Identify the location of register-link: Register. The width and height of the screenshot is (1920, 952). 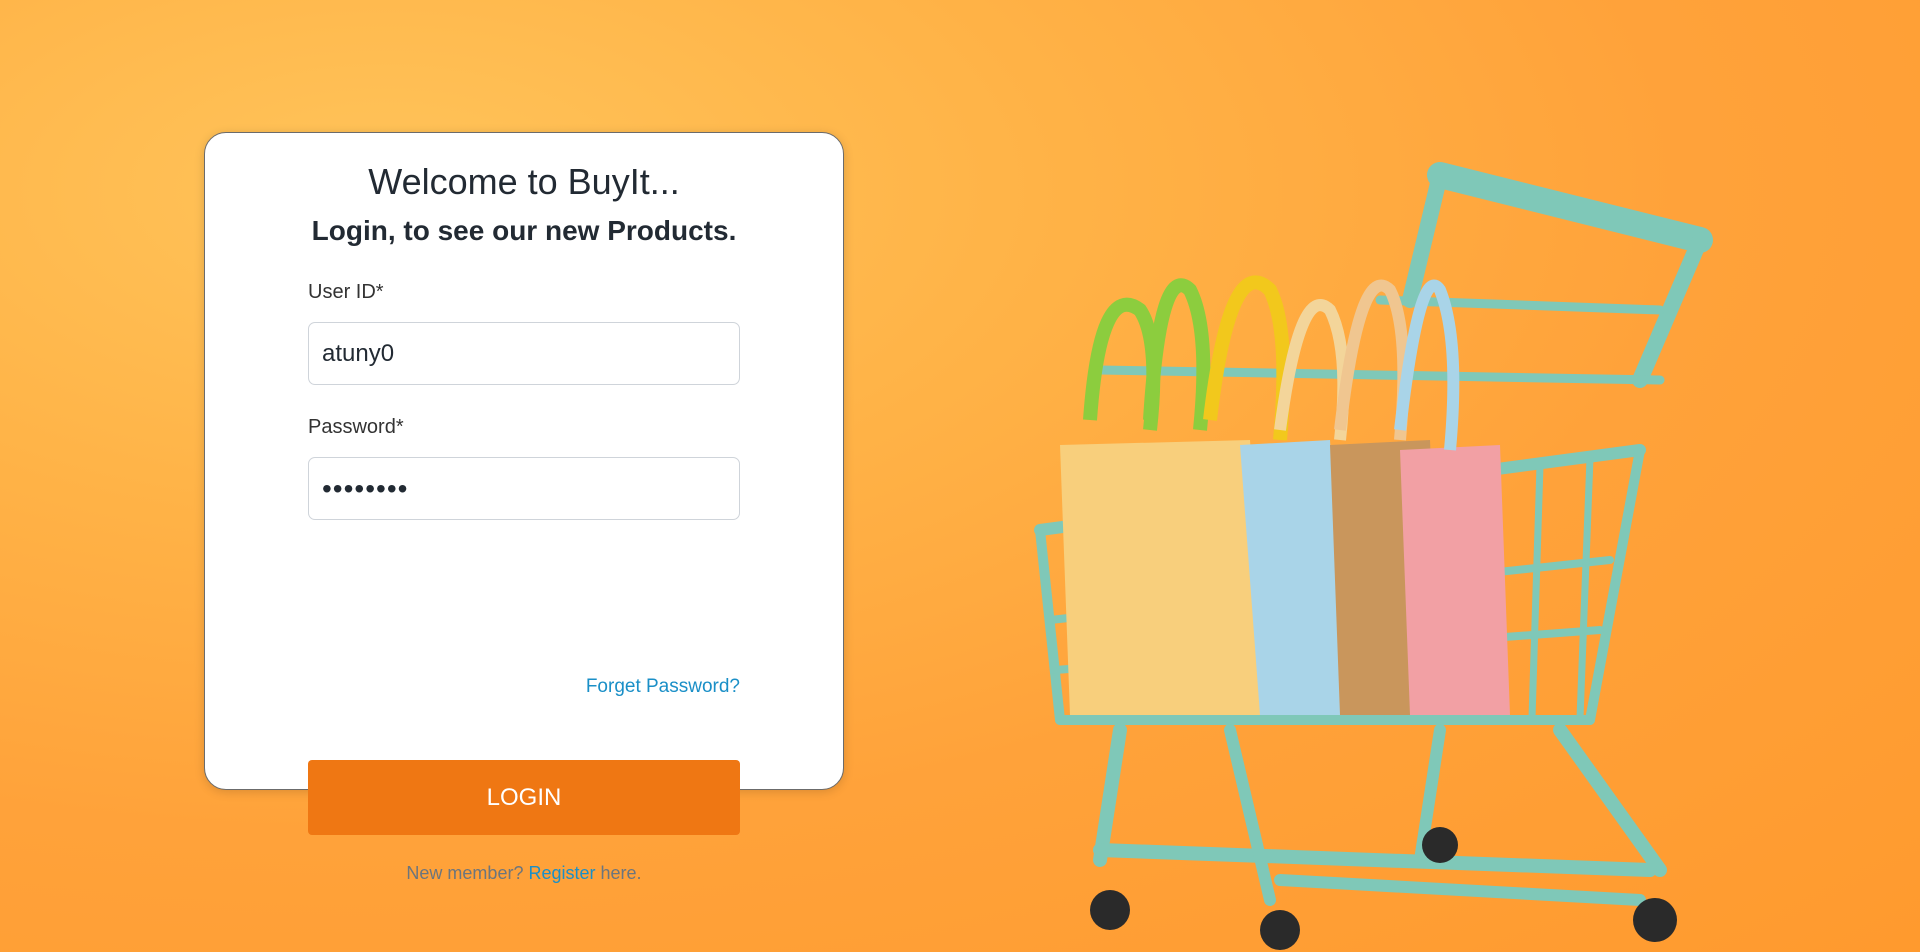
(561, 873).